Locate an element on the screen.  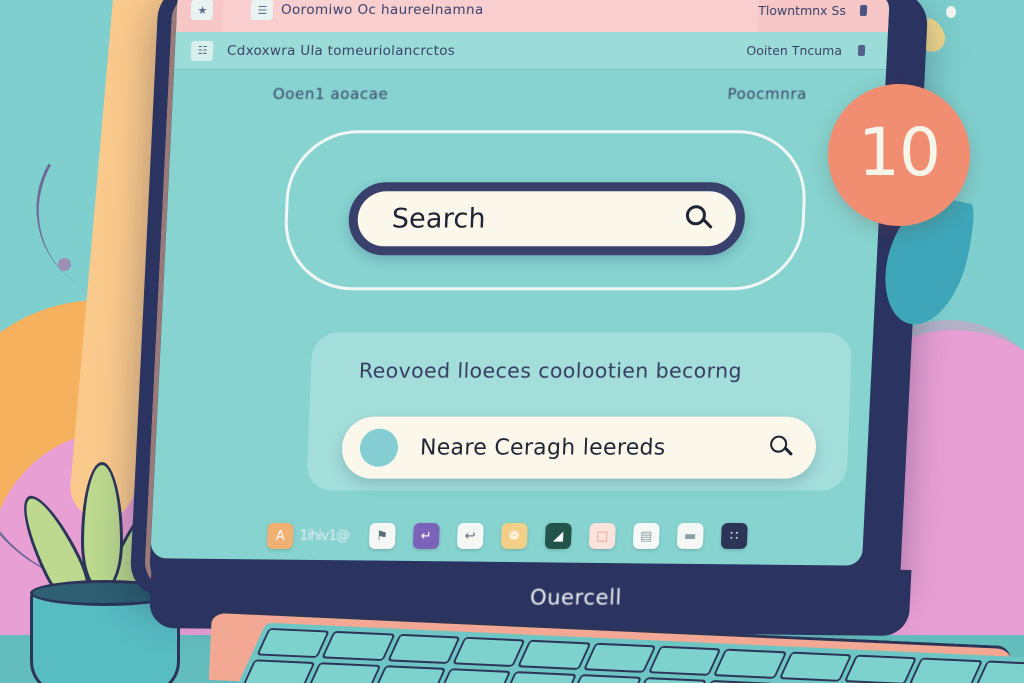
app-dock: A 1ihiv1@ ⚑ ↵ ↩ ❁ ◢ □ ▤ ▬ ∷ is located at coordinates (507, 536).